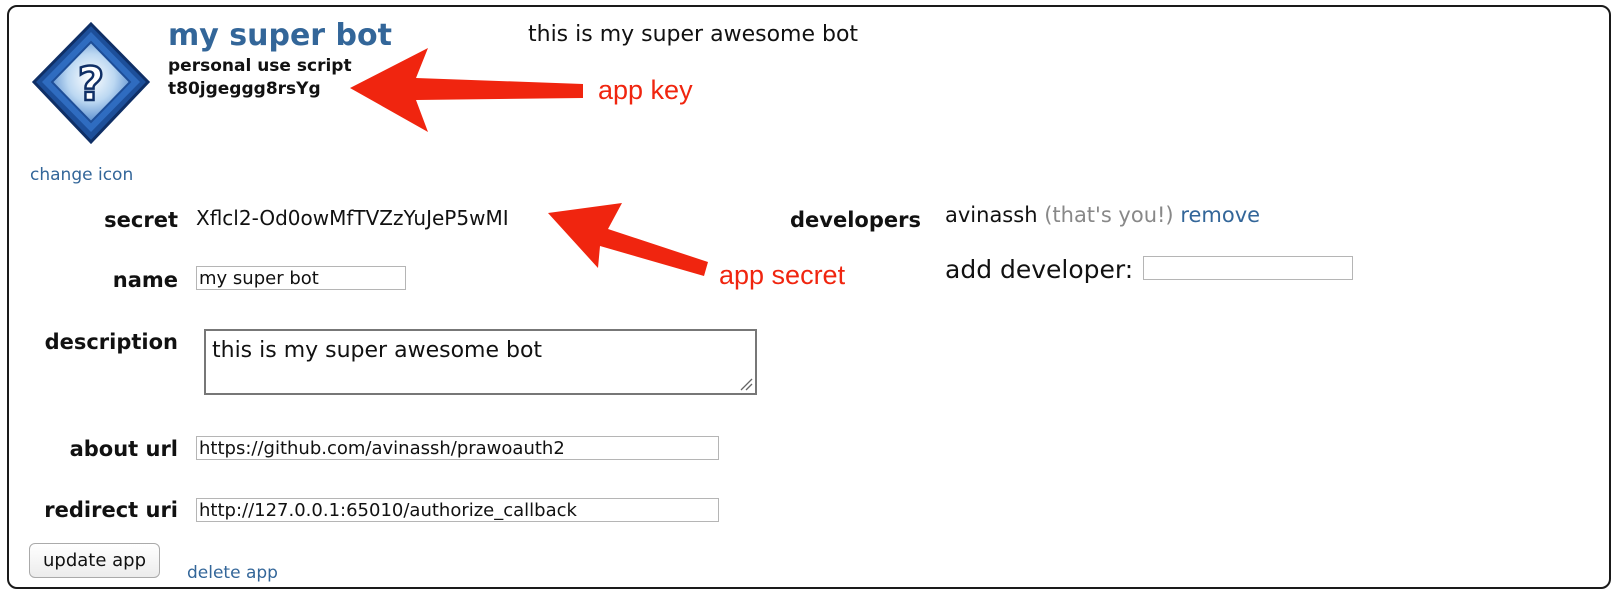 This screenshot has height=600, width=1622. I want to click on app-secret-annotation: app secret, so click(782, 275).